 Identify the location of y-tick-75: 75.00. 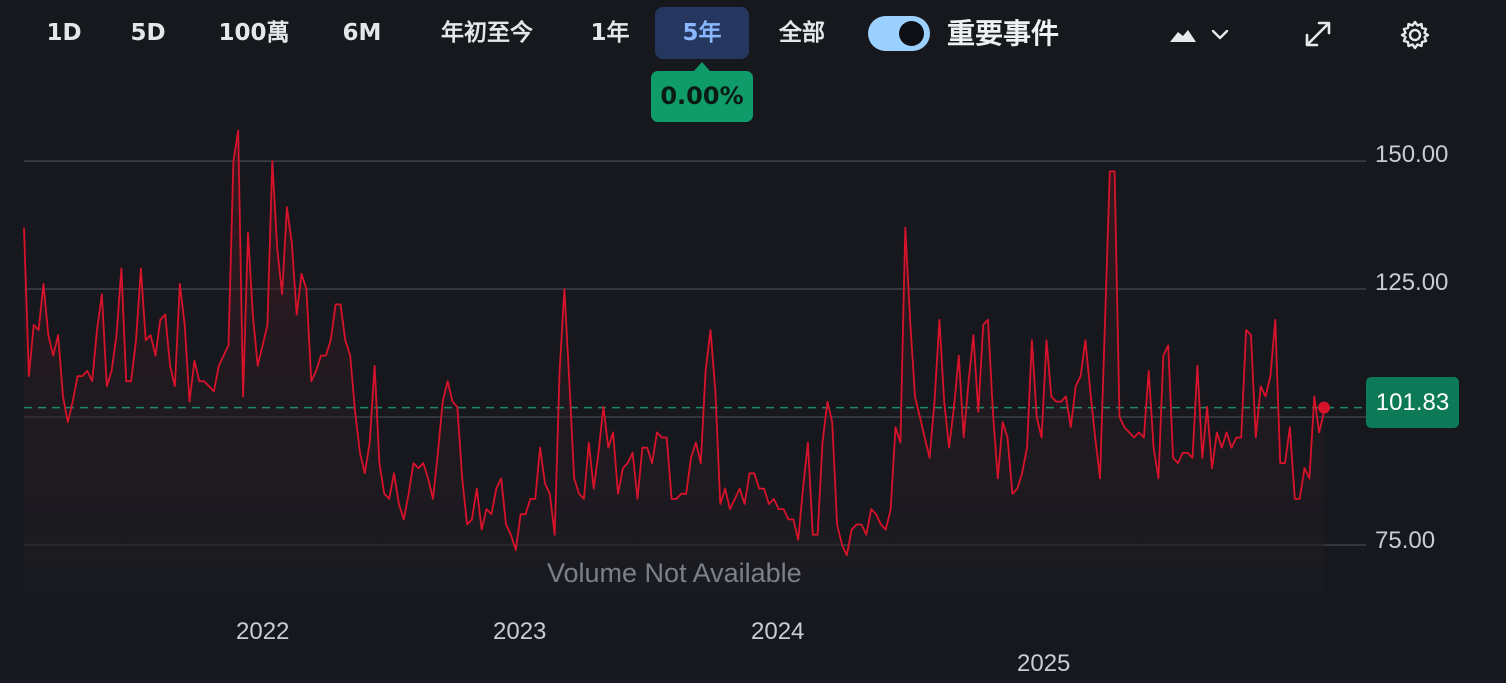
(1405, 540).